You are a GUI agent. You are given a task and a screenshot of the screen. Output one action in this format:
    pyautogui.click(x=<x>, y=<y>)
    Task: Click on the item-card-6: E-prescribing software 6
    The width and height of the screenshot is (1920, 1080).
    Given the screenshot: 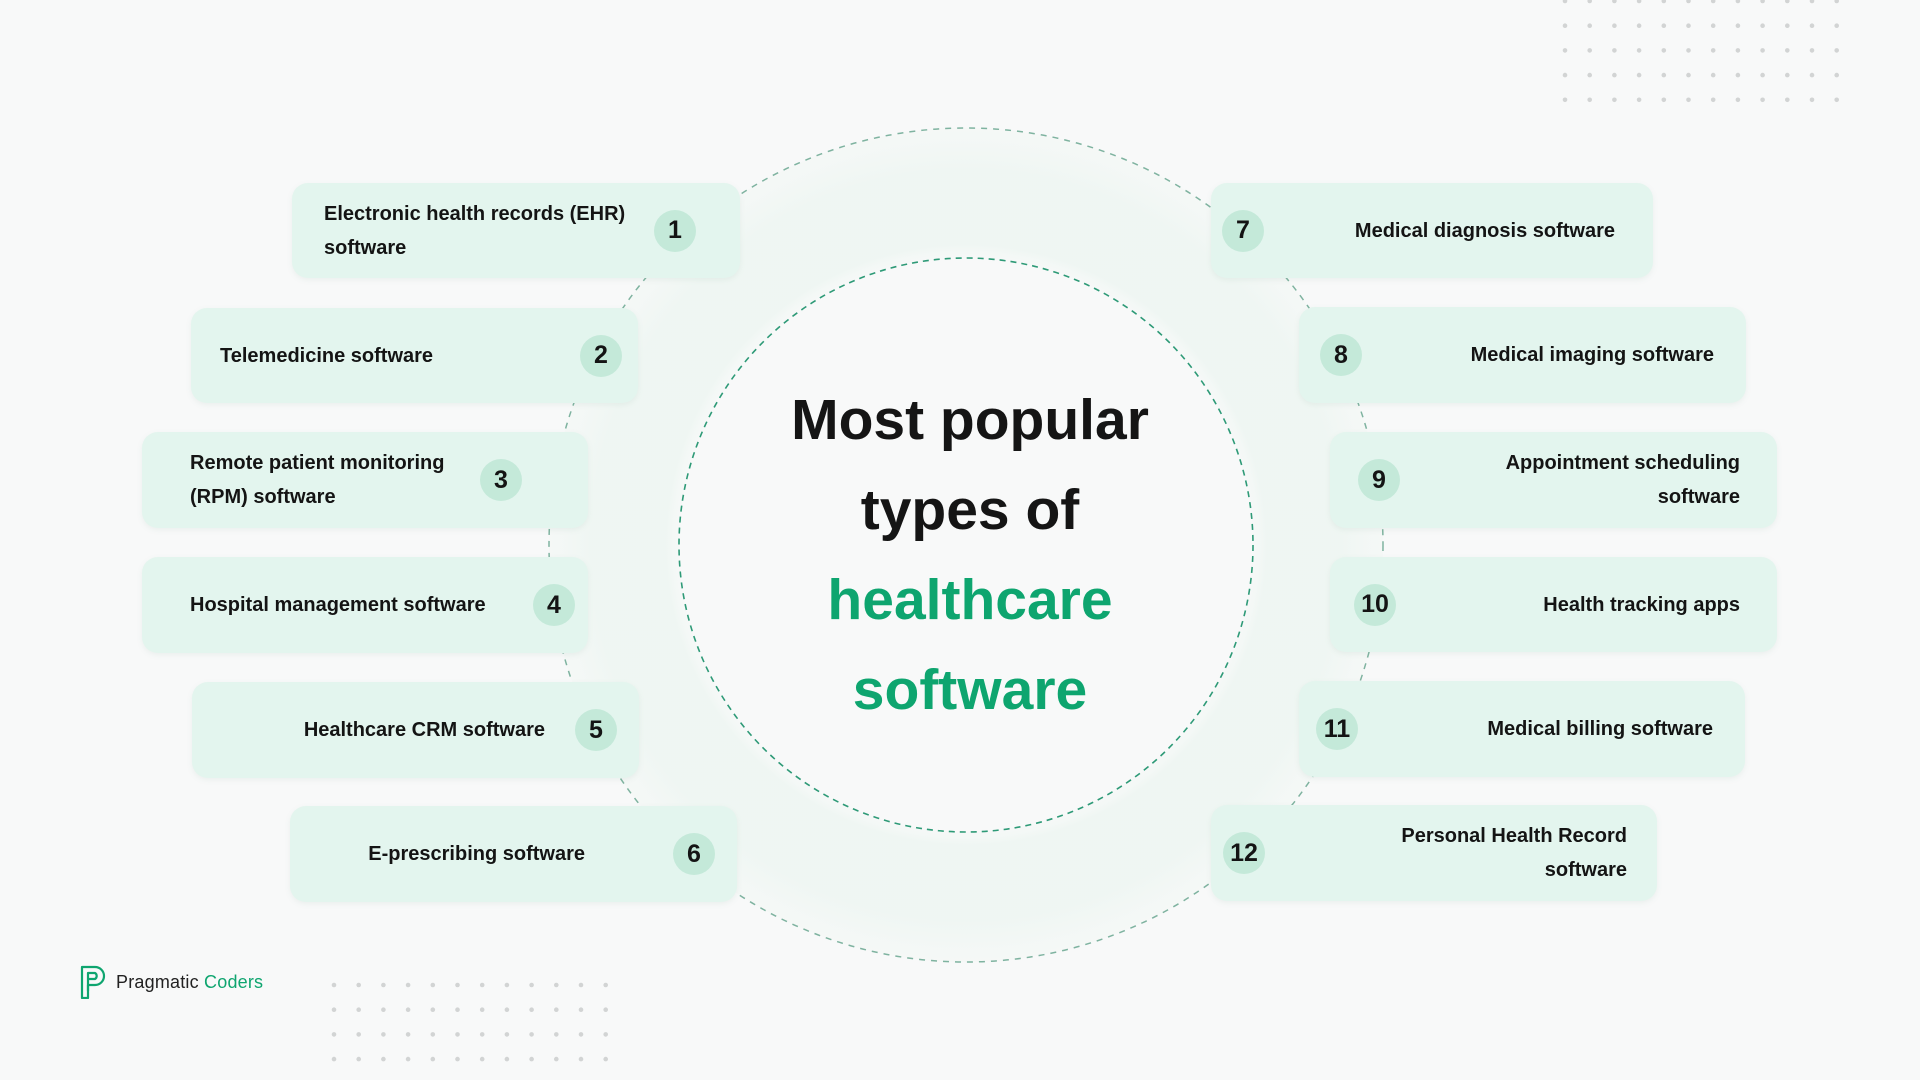 What is the action you would take?
    pyautogui.click(x=513, y=854)
    